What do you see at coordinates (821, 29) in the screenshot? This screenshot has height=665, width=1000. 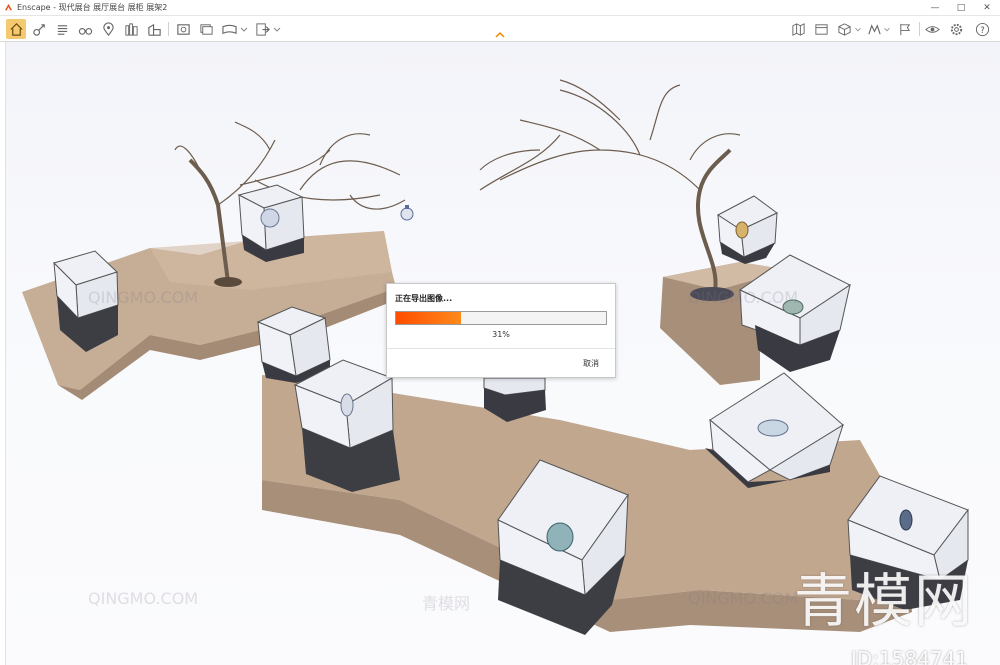 I see `video-icon` at bounding box center [821, 29].